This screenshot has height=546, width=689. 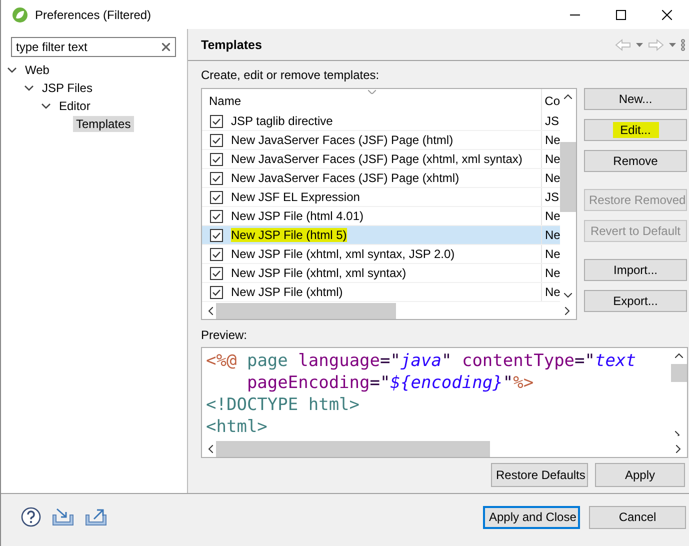 I want to click on code-line: <%@ page language="java" contentType="text, so click(x=421, y=361).